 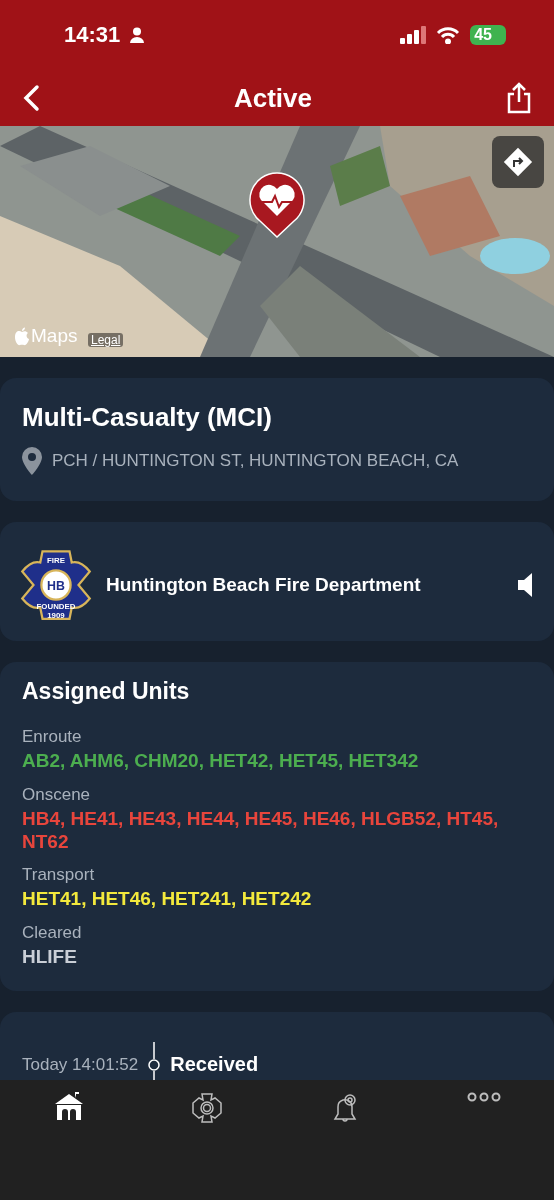 What do you see at coordinates (32, 461) in the screenshot?
I see `location-pin-icon` at bounding box center [32, 461].